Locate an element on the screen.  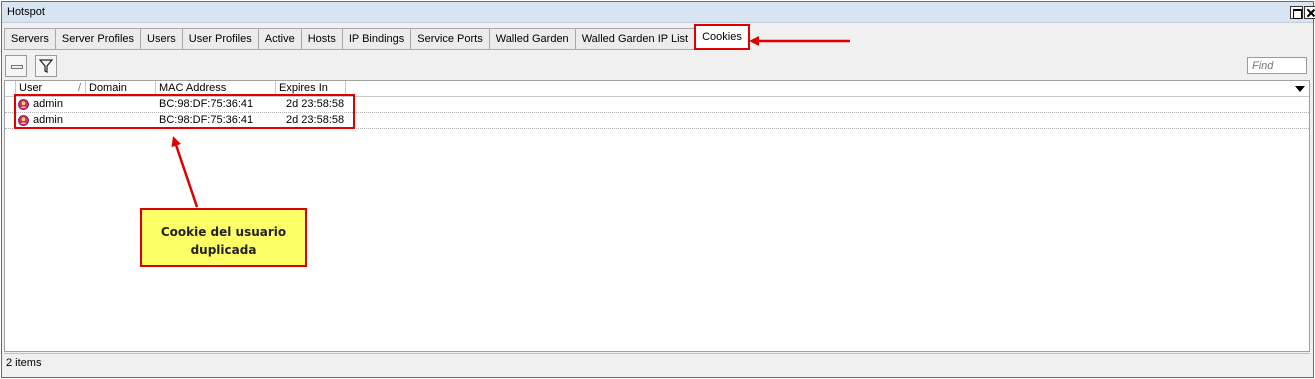
items-count: 2 items is located at coordinates (24, 363).